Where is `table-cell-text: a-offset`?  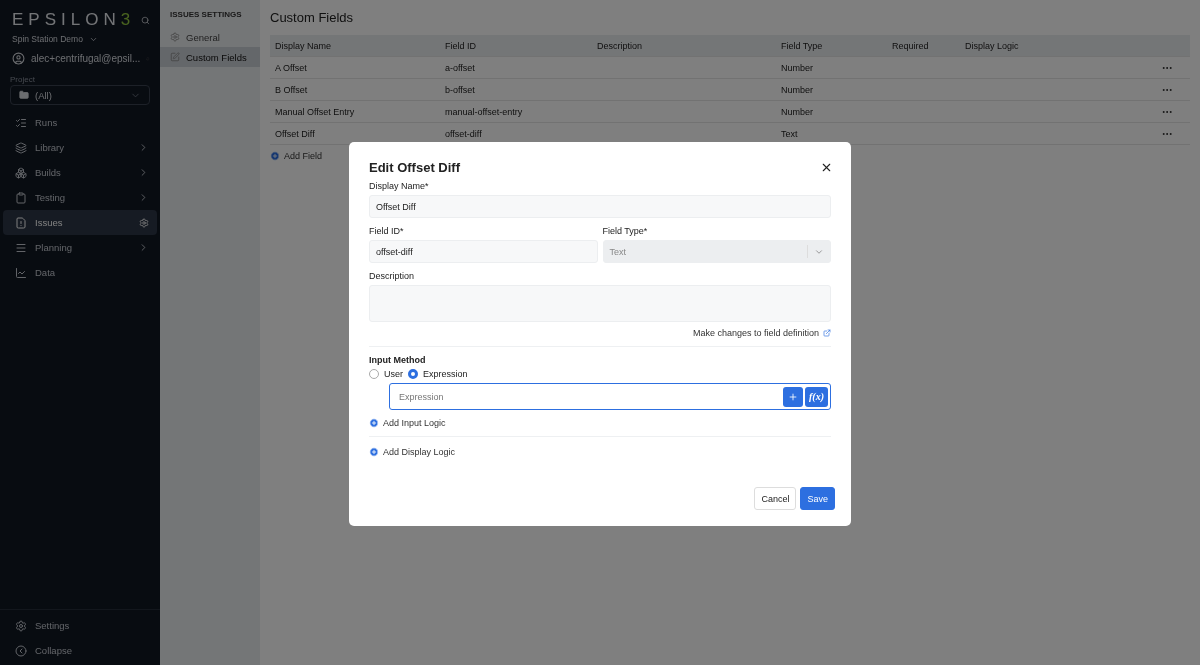
table-cell-text: a-offset is located at coordinates (460, 67).